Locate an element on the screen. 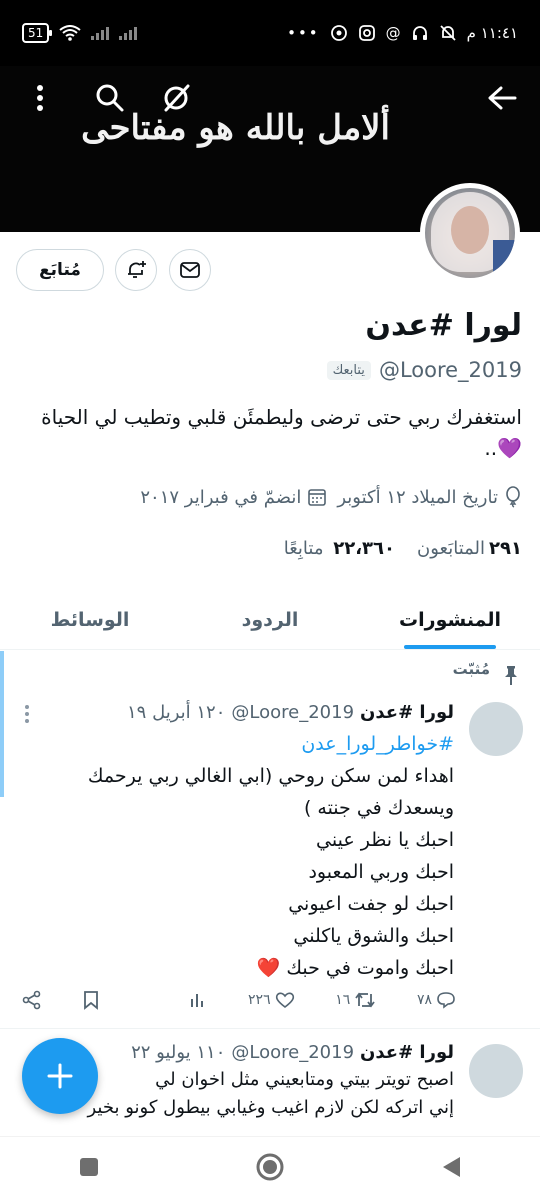 This screenshot has height=1200, width=540. recents-button is located at coordinates (89, 1169).